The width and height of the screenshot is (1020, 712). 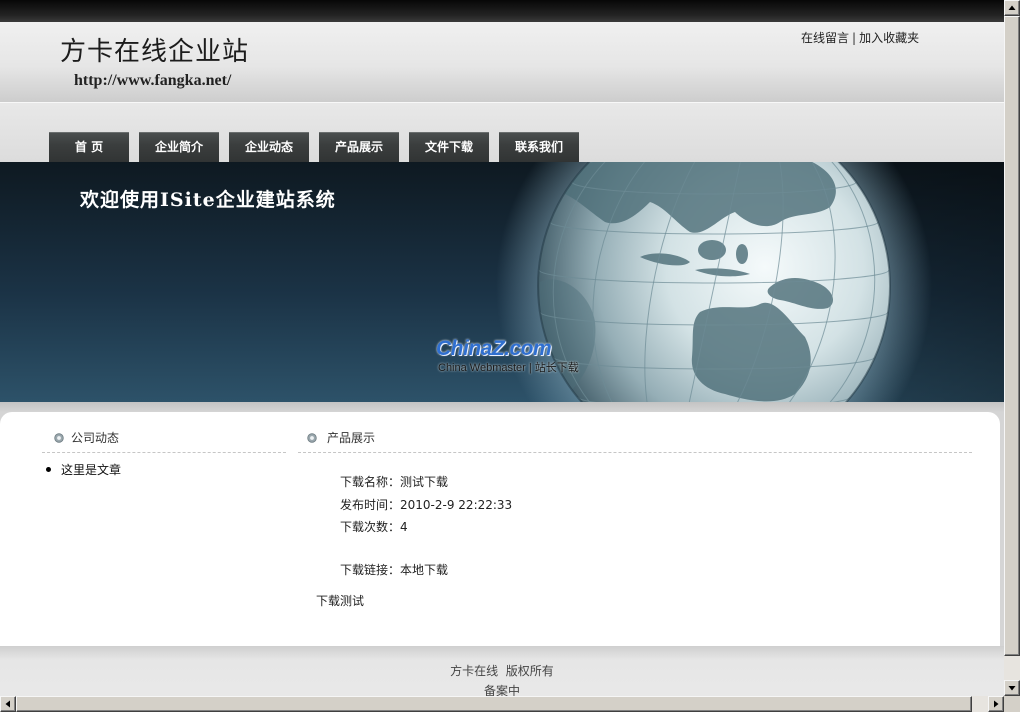 I want to click on arrow-right-icon, so click(x=996, y=704).